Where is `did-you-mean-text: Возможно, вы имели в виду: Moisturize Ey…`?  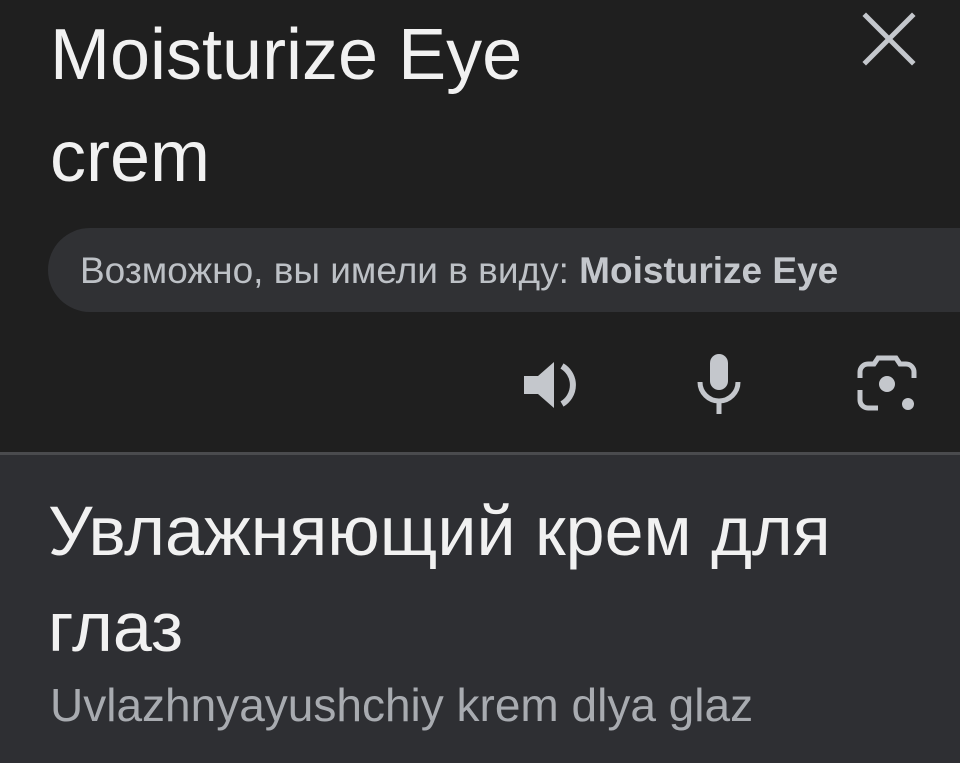
did-you-mean-text: Возможно, вы имели в виду: Moisturize Ey… is located at coordinates (459, 270).